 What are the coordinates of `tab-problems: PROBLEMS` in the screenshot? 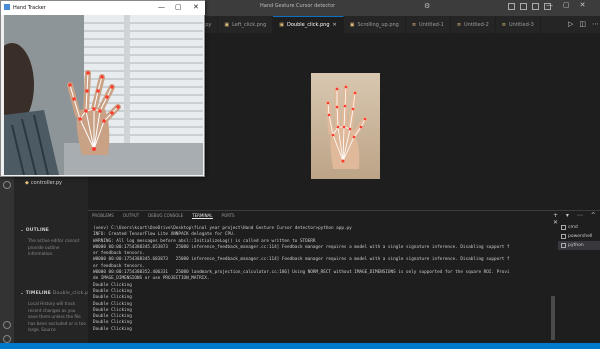 It's located at (103, 216).